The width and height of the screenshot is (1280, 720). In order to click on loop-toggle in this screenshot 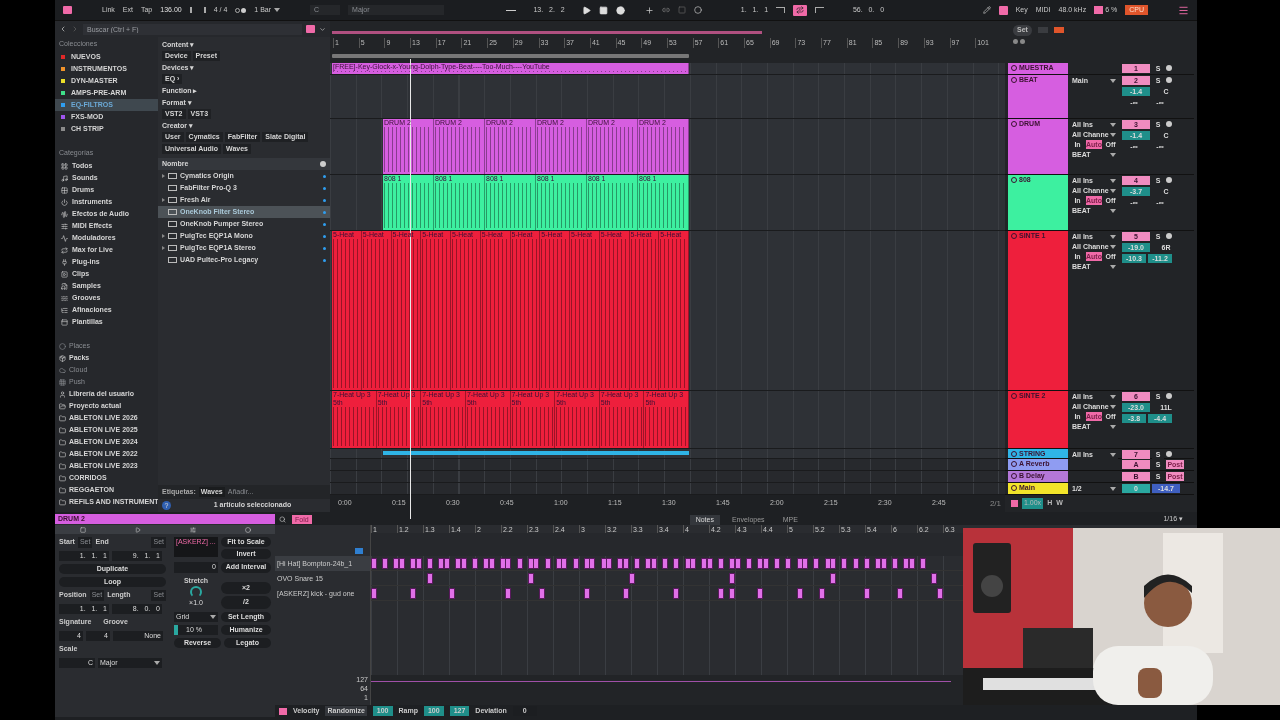, I will do `click(800, 10)`.